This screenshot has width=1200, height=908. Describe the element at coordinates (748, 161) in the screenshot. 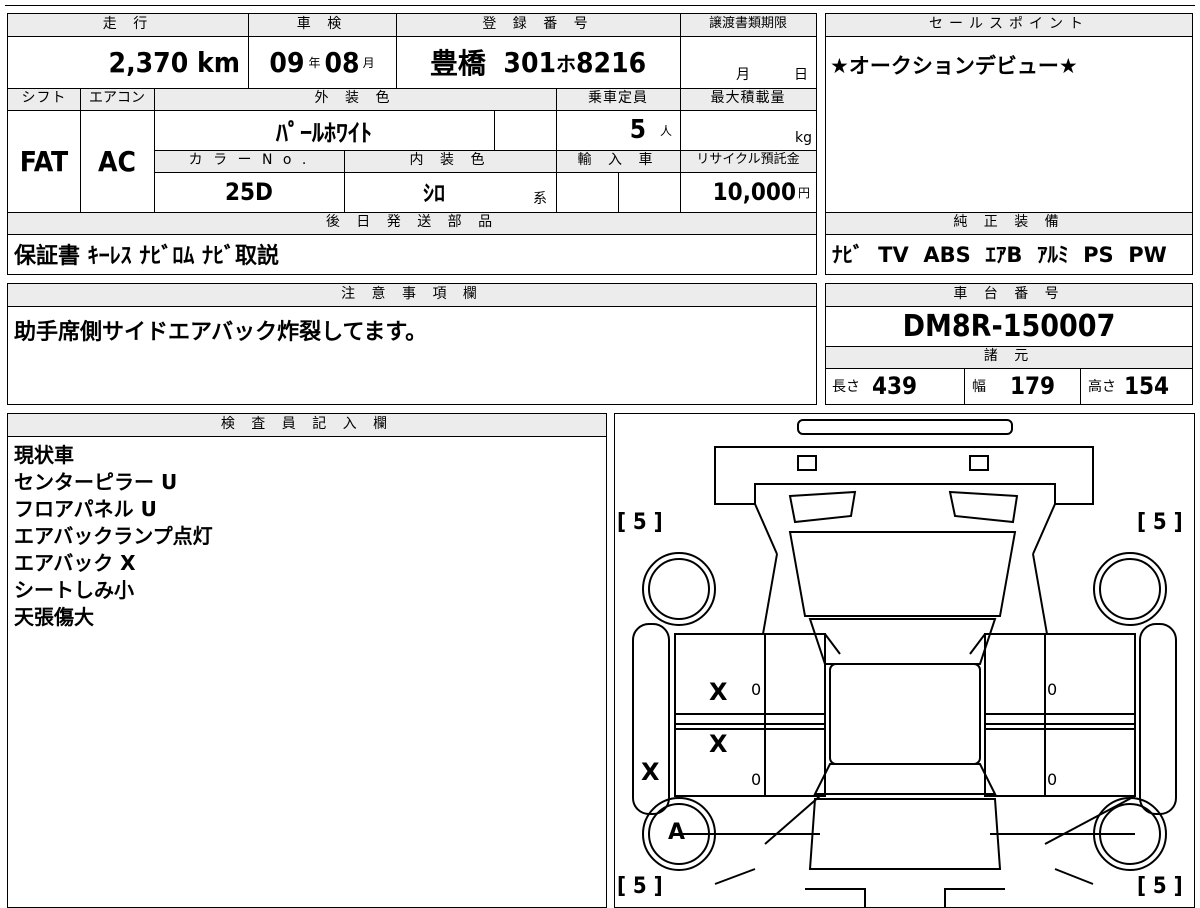

I see `header-recycle: リサイクル預託金` at that location.